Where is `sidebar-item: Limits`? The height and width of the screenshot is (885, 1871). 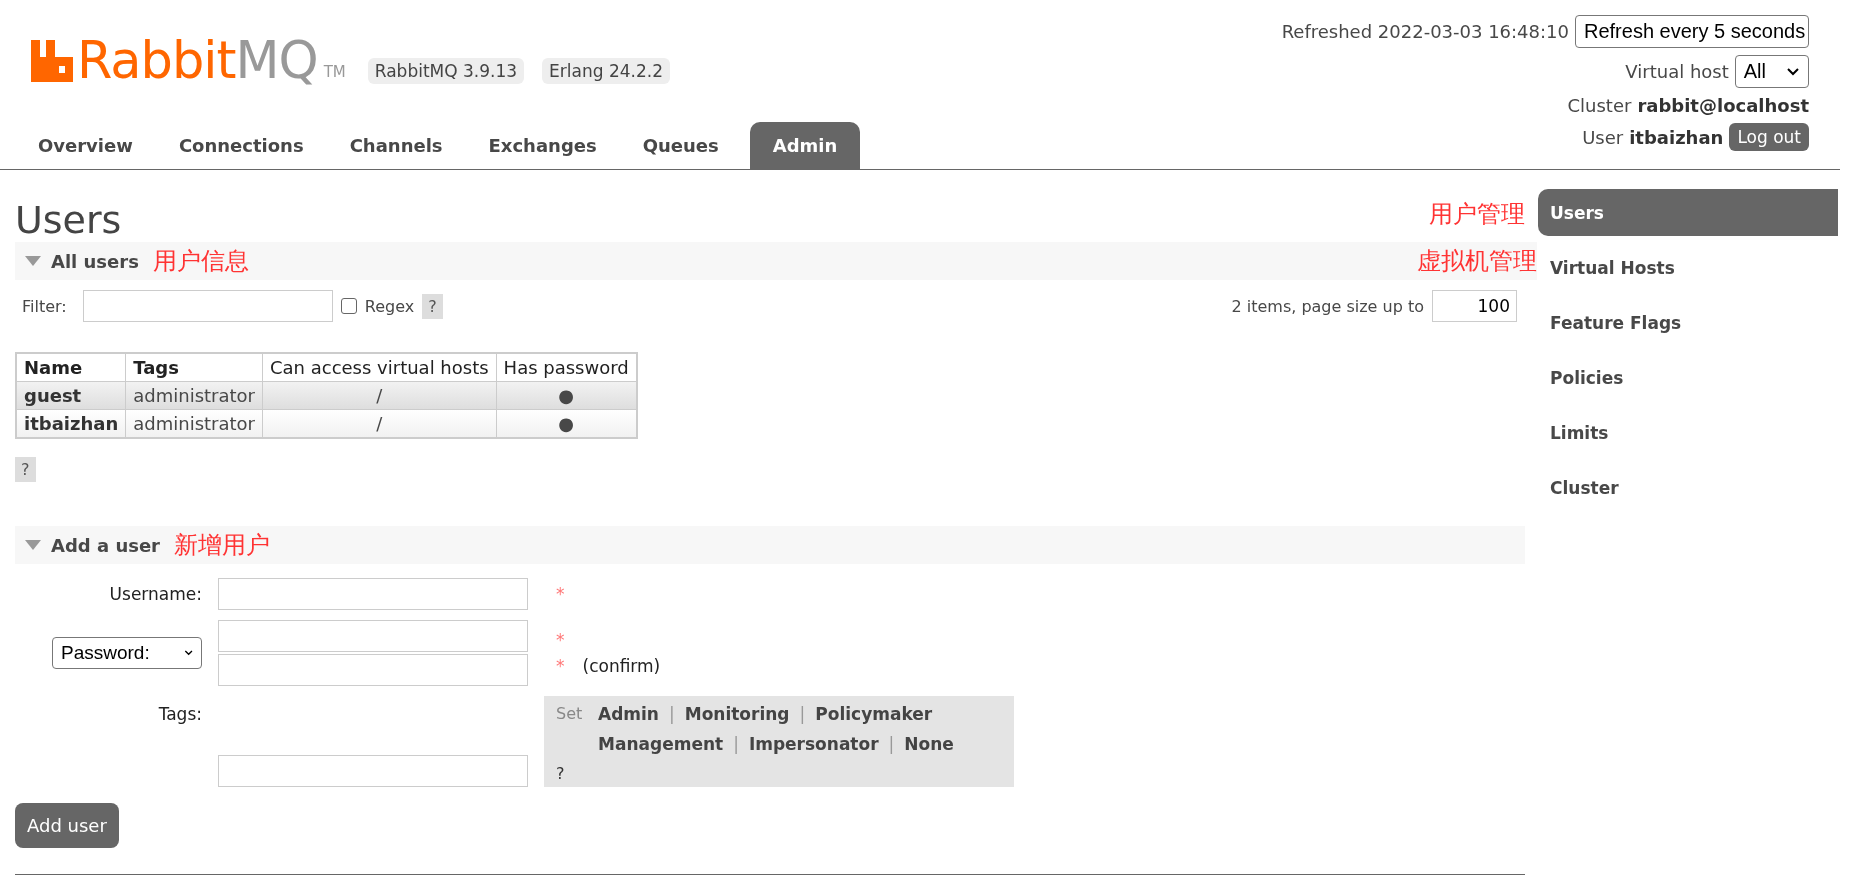 sidebar-item: Limits is located at coordinates (1688, 432).